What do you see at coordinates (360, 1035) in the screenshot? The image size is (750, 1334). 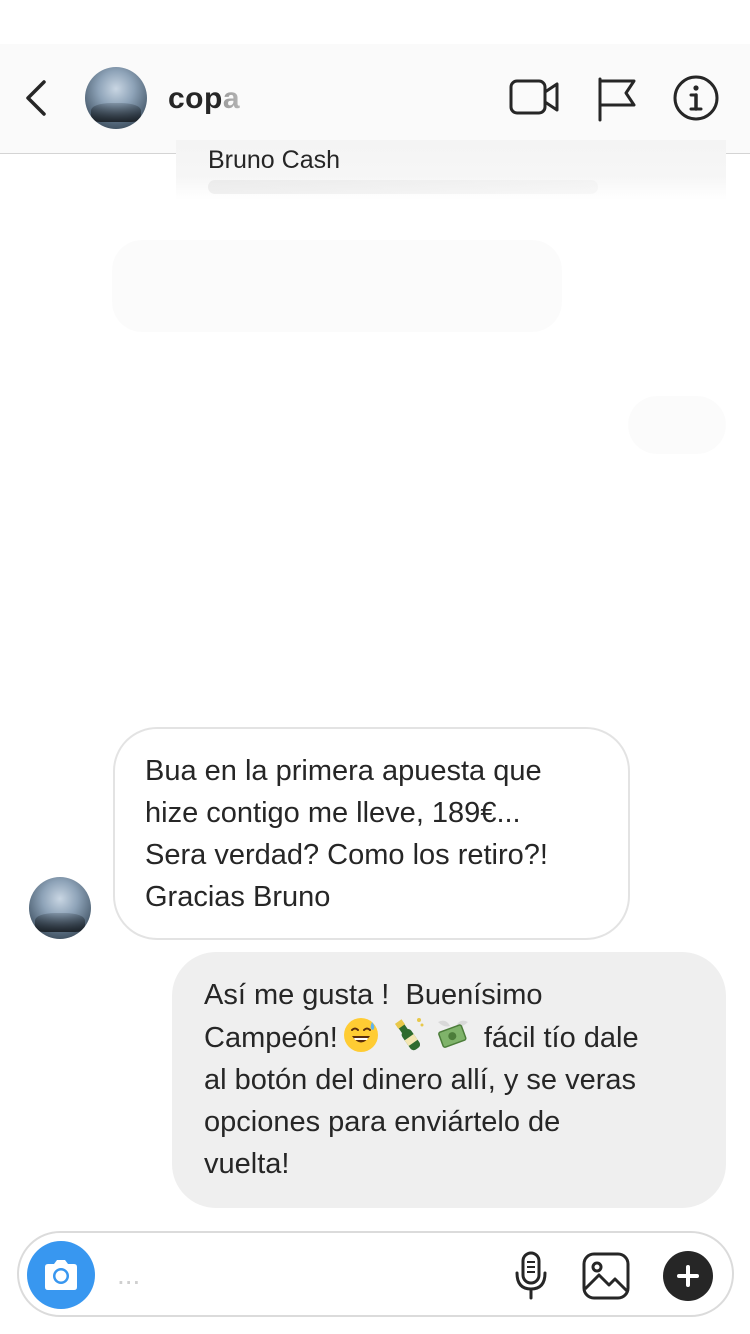 I see `grinning-sweat-emoji` at bounding box center [360, 1035].